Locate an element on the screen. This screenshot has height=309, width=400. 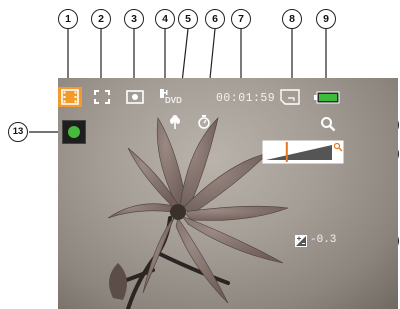
exposure-icon is located at coordinates (301, 241).